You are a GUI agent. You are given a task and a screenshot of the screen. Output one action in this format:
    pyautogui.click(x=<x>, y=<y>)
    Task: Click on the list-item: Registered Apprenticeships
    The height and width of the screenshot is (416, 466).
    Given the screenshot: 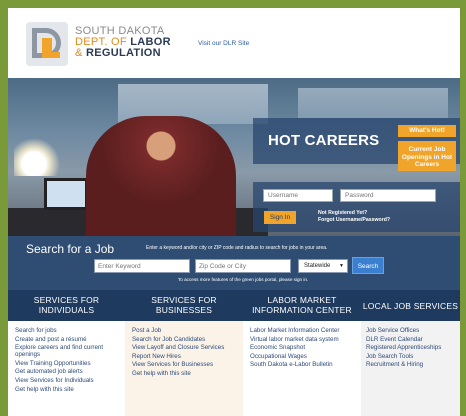 What is the action you would take?
    pyautogui.click(x=413, y=348)
    